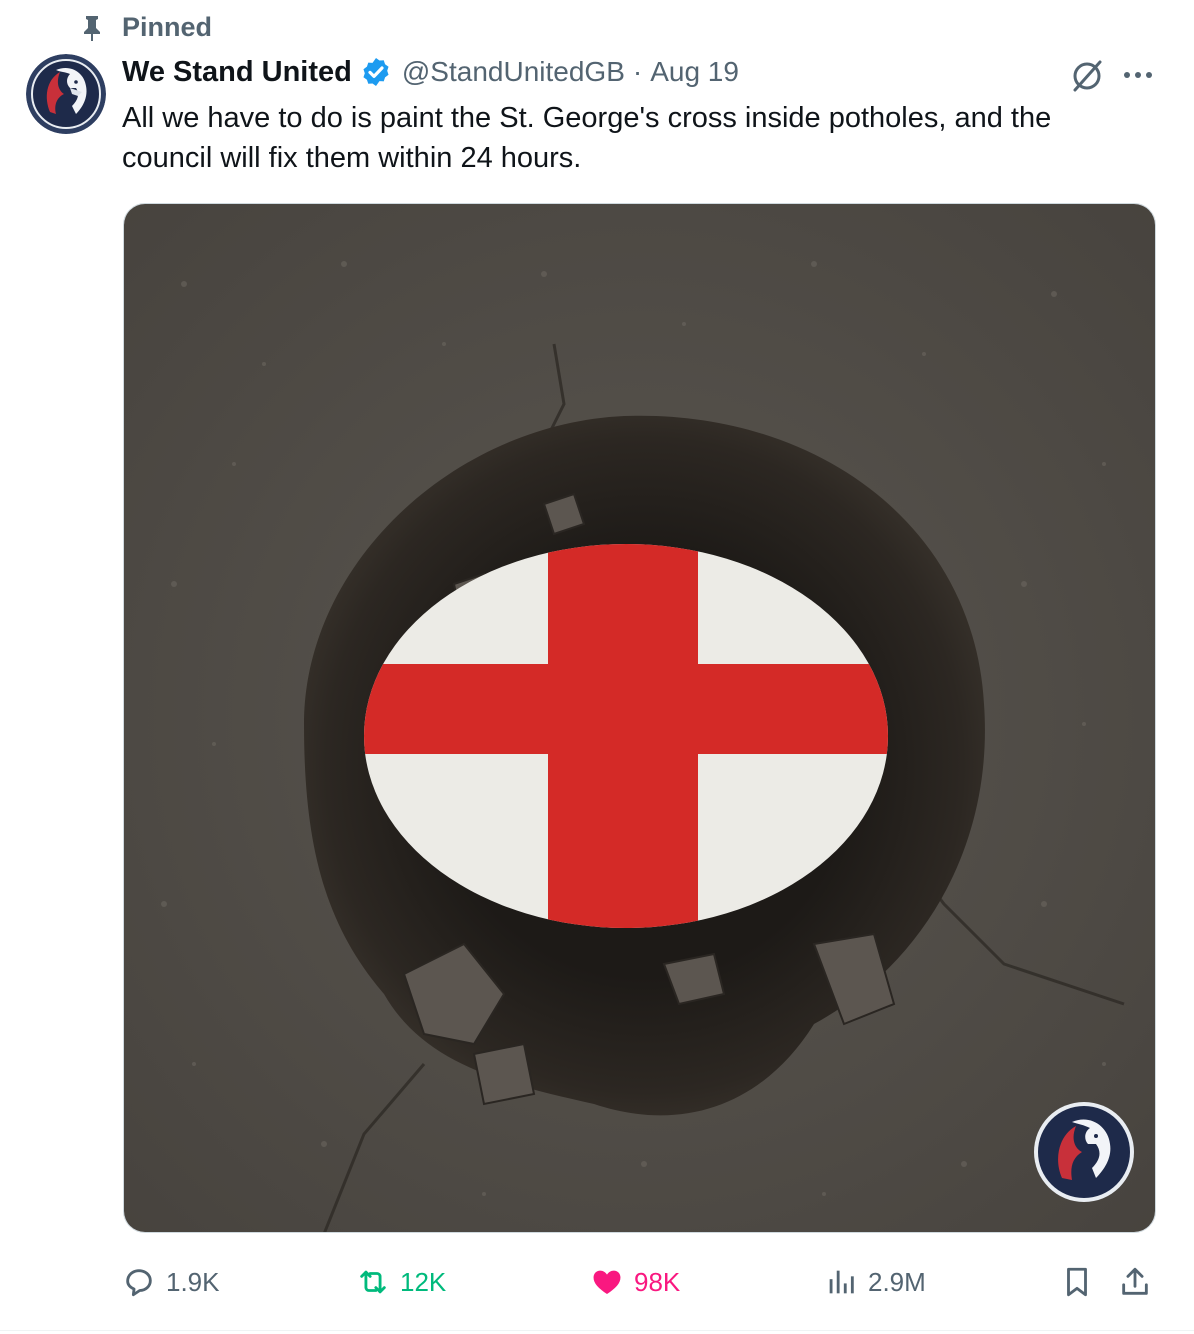 This screenshot has height=1334, width=1194. Describe the element at coordinates (513, 72) in the screenshot. I see `author-handle: @StandUnitedGB` at that location.